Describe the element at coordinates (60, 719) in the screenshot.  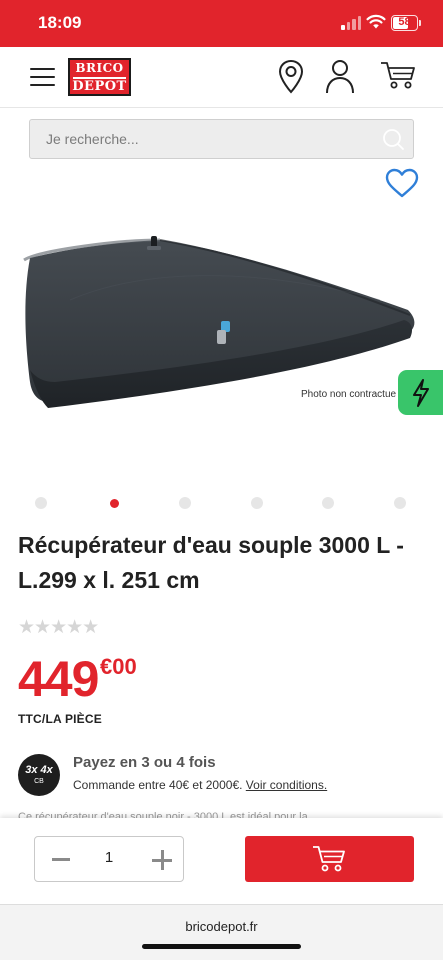
I see `price-unit: TTC/LA PIÈCE` at that location.